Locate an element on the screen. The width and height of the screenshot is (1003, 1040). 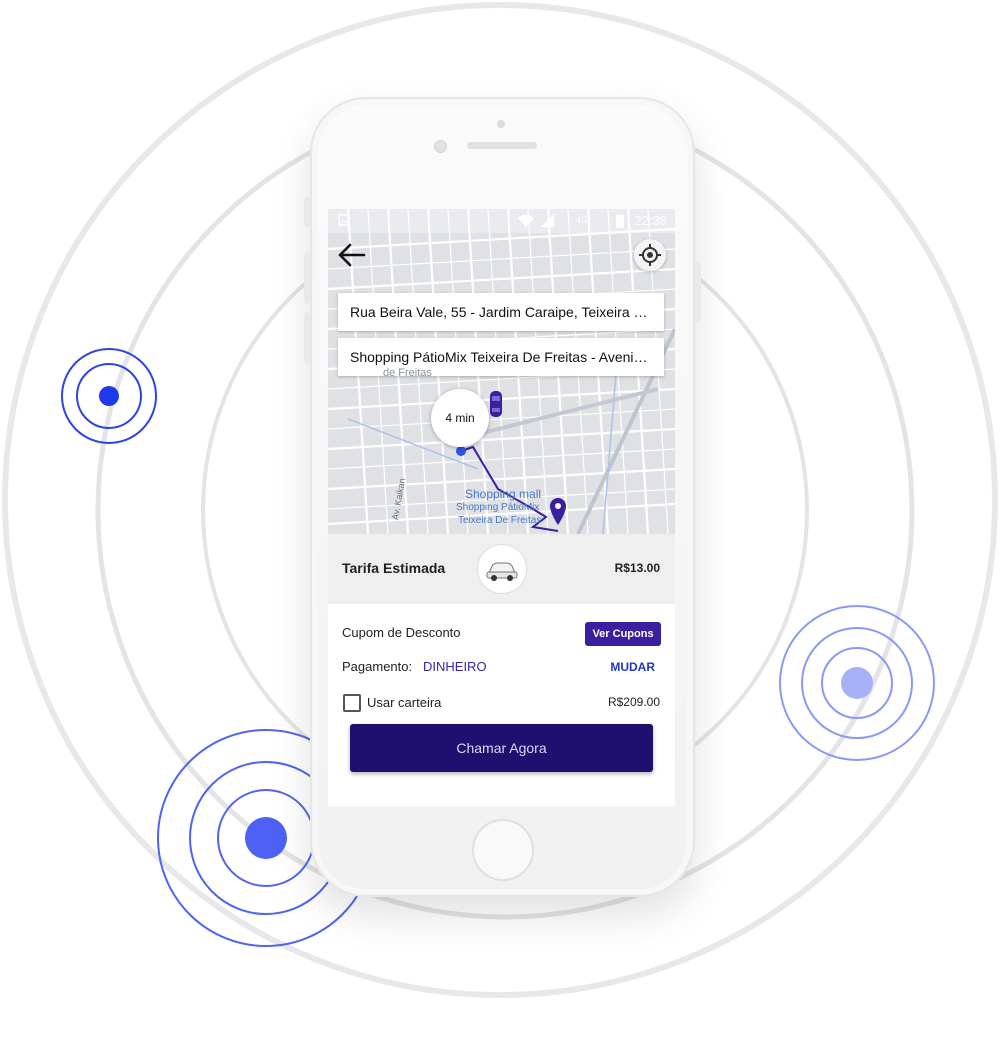
fare-label: Tarifa Estimada is located at coordinates (394, 568).